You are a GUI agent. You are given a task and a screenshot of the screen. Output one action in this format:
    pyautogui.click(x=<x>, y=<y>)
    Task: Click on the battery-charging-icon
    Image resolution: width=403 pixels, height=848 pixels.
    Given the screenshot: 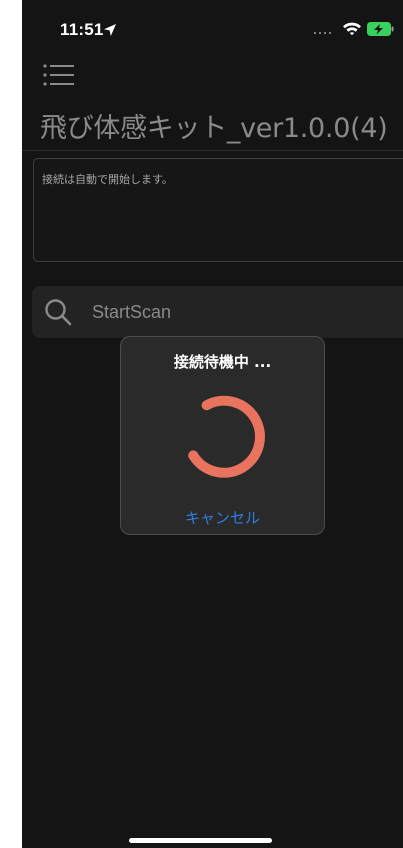 What is the action you would take?
    pyautogui.click(x=380, y=29)
    